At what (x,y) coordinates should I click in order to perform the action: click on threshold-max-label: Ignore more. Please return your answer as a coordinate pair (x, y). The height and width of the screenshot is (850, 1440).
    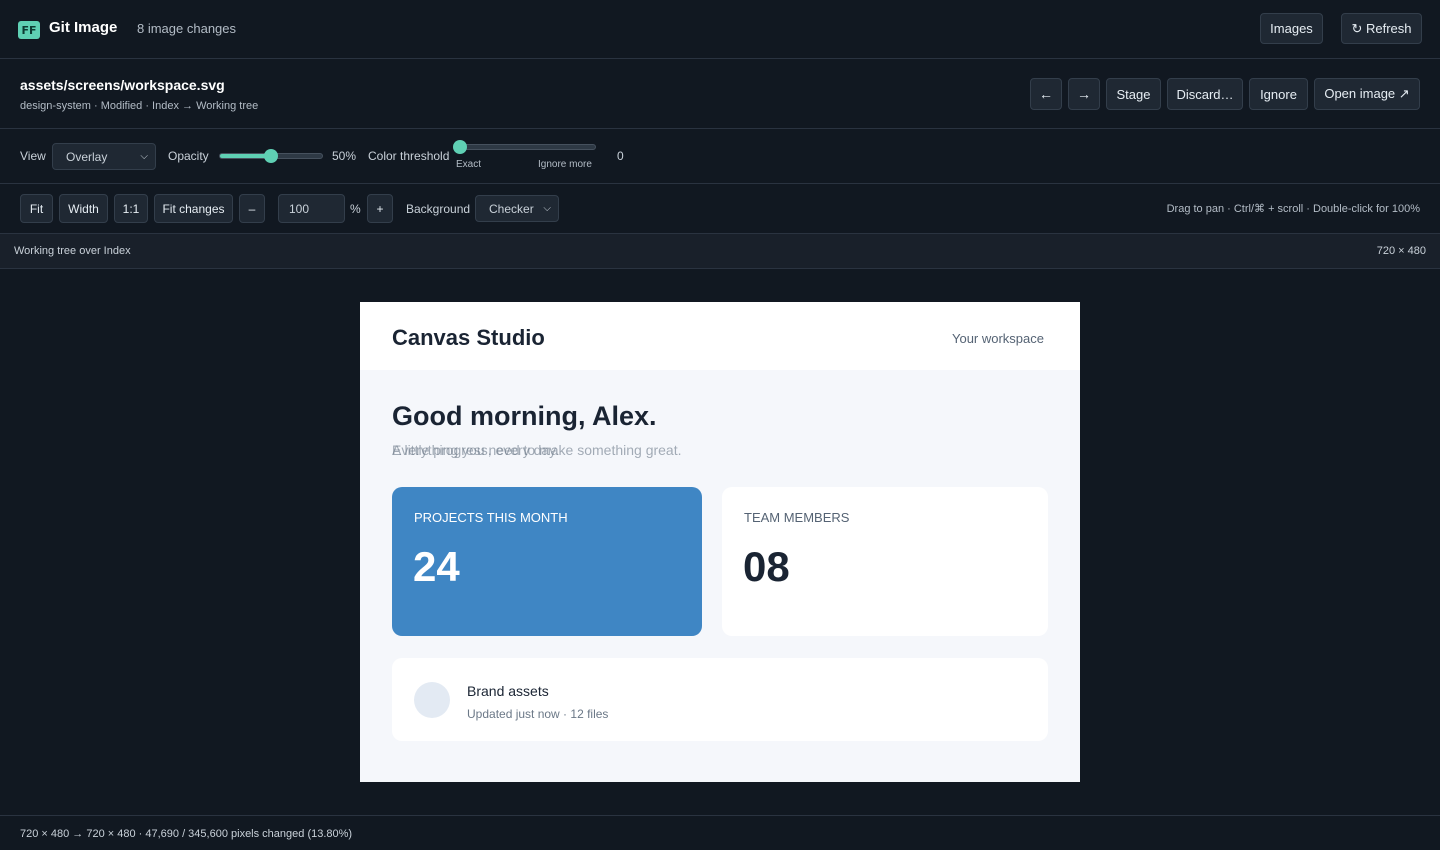
    Looking at the image, I should click on (565, 164).